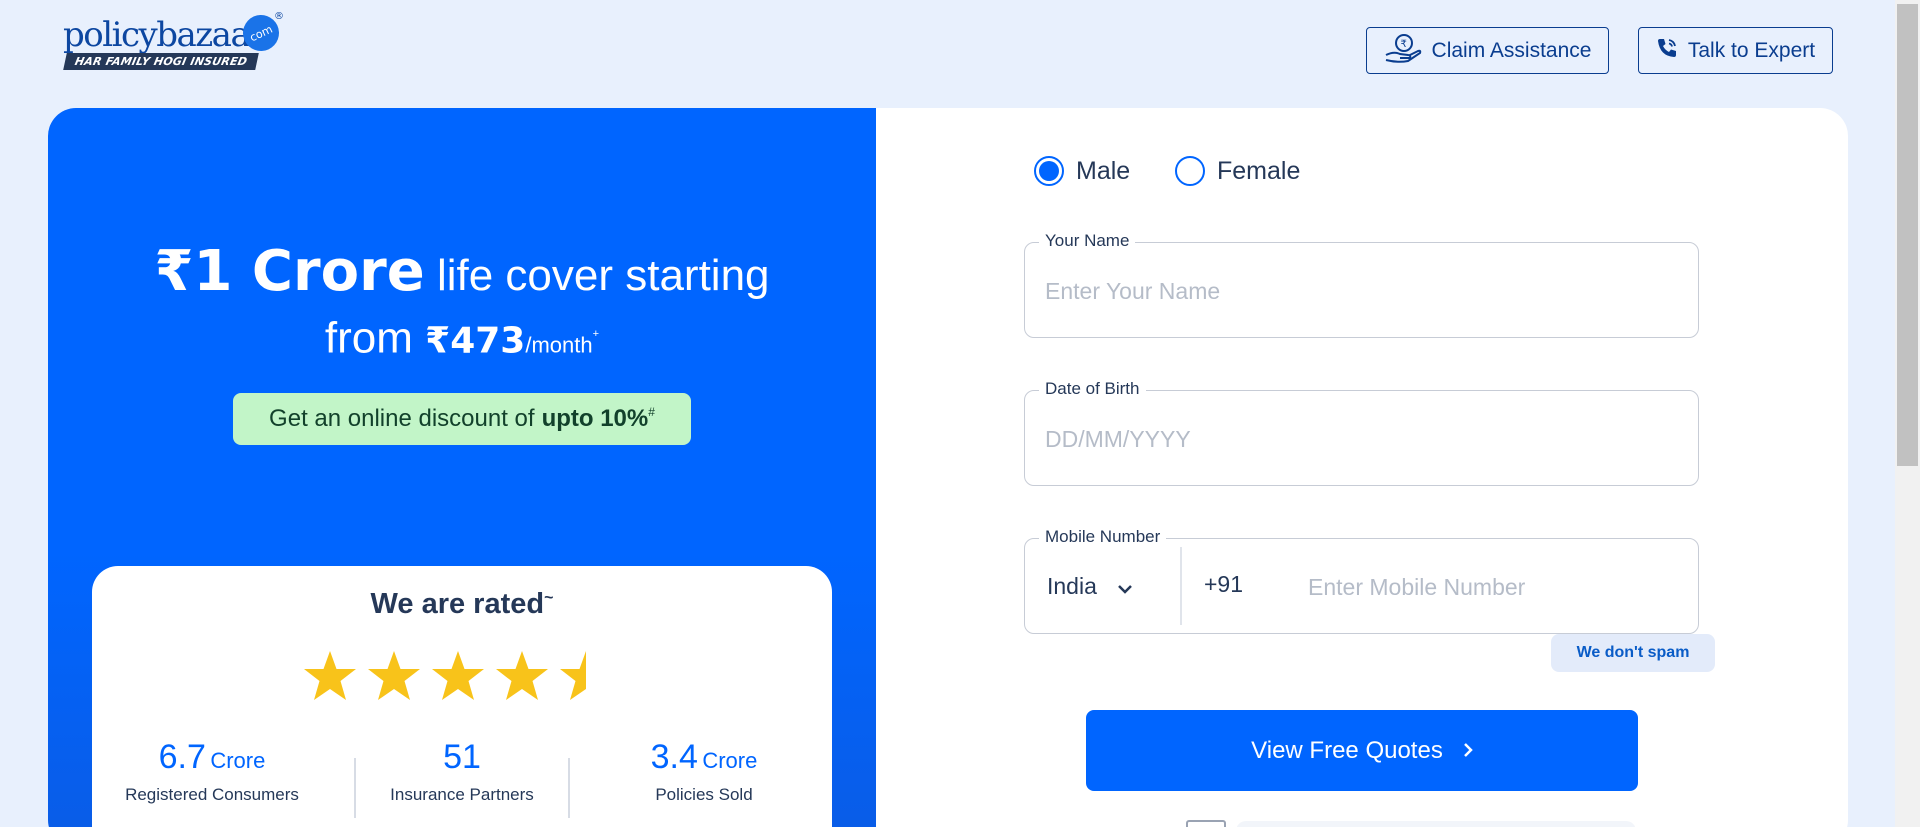 This screenshot has height=827, width=1920. What do you see at coordinates (462, 794) in the screenshot?
I see `stat-label: Insurance Partners` at bounding box center [462, 794].